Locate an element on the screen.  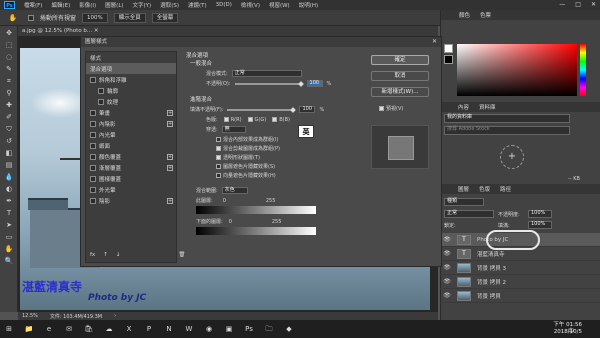
channel-r-checkbox: R(R) is located at coordinates (232, 120).